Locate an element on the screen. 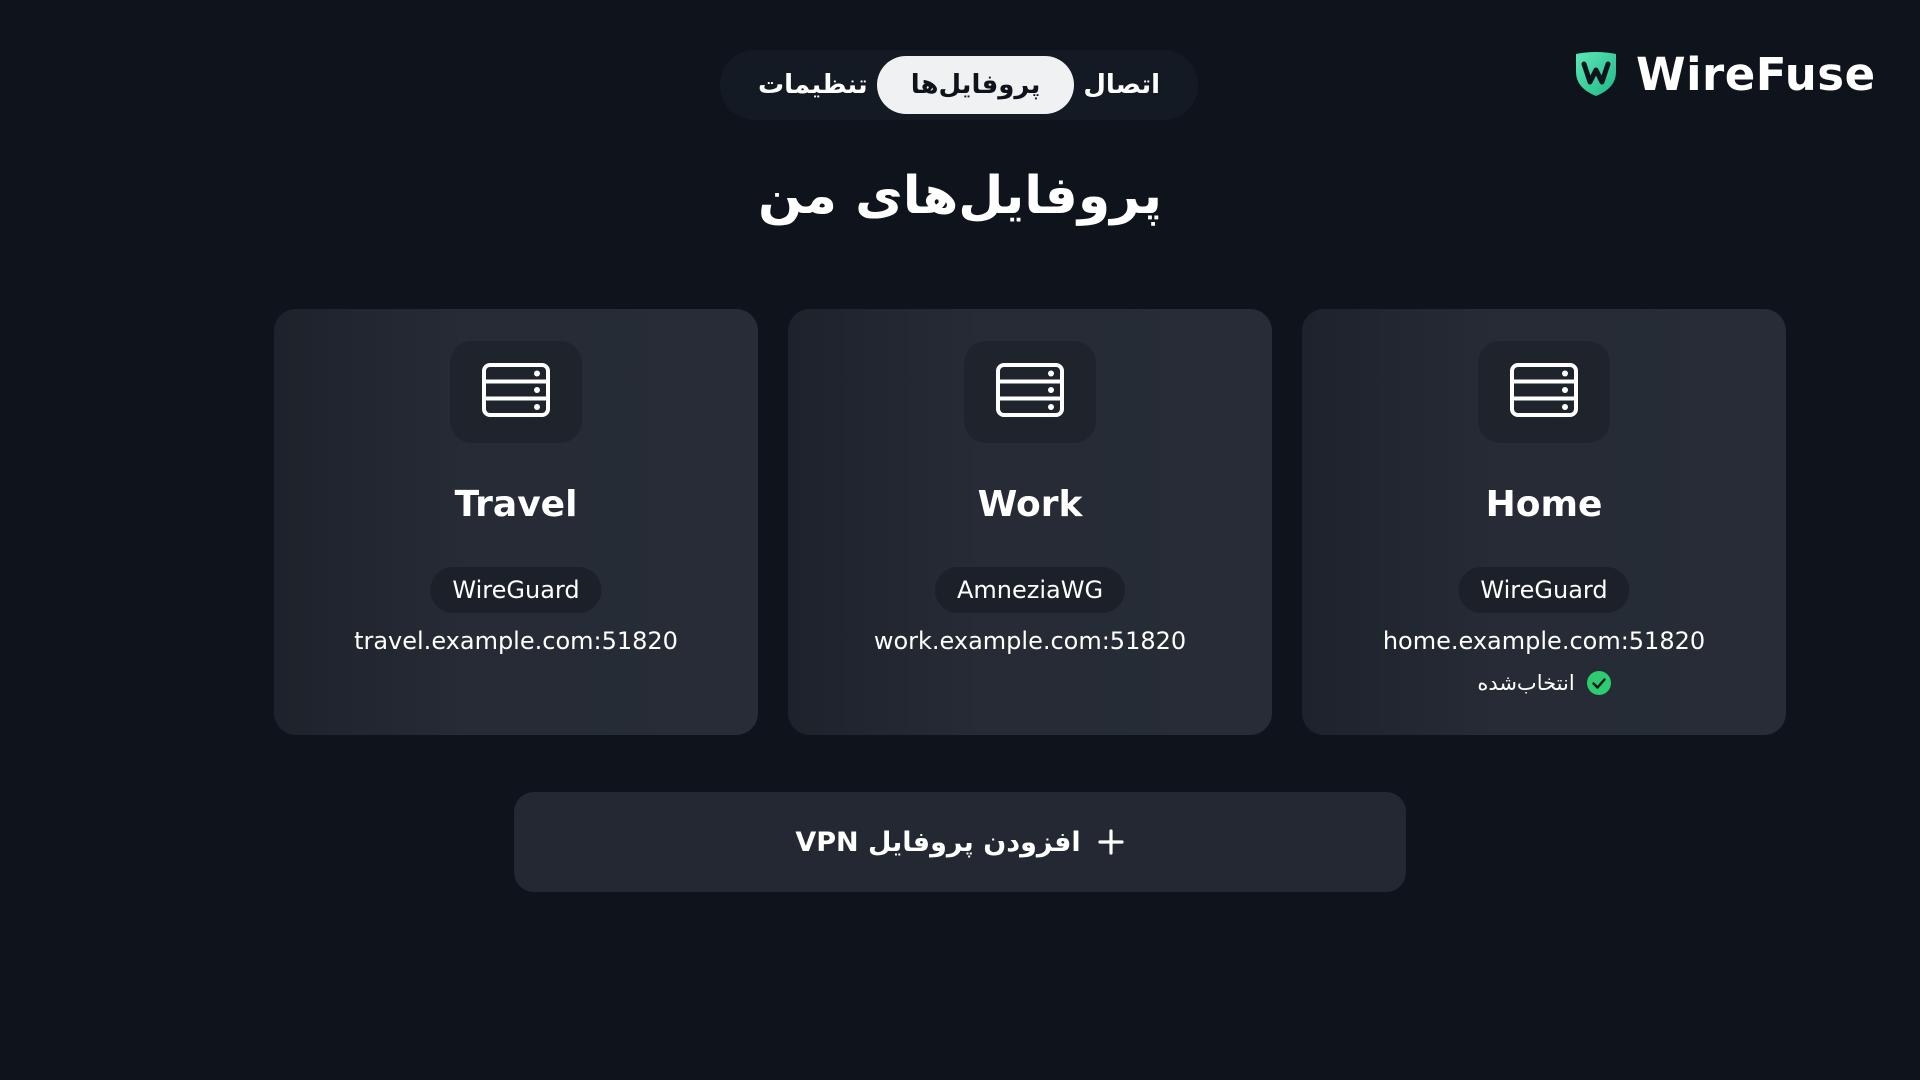  brand: WireFuse is located at coordinates (1724, 74).